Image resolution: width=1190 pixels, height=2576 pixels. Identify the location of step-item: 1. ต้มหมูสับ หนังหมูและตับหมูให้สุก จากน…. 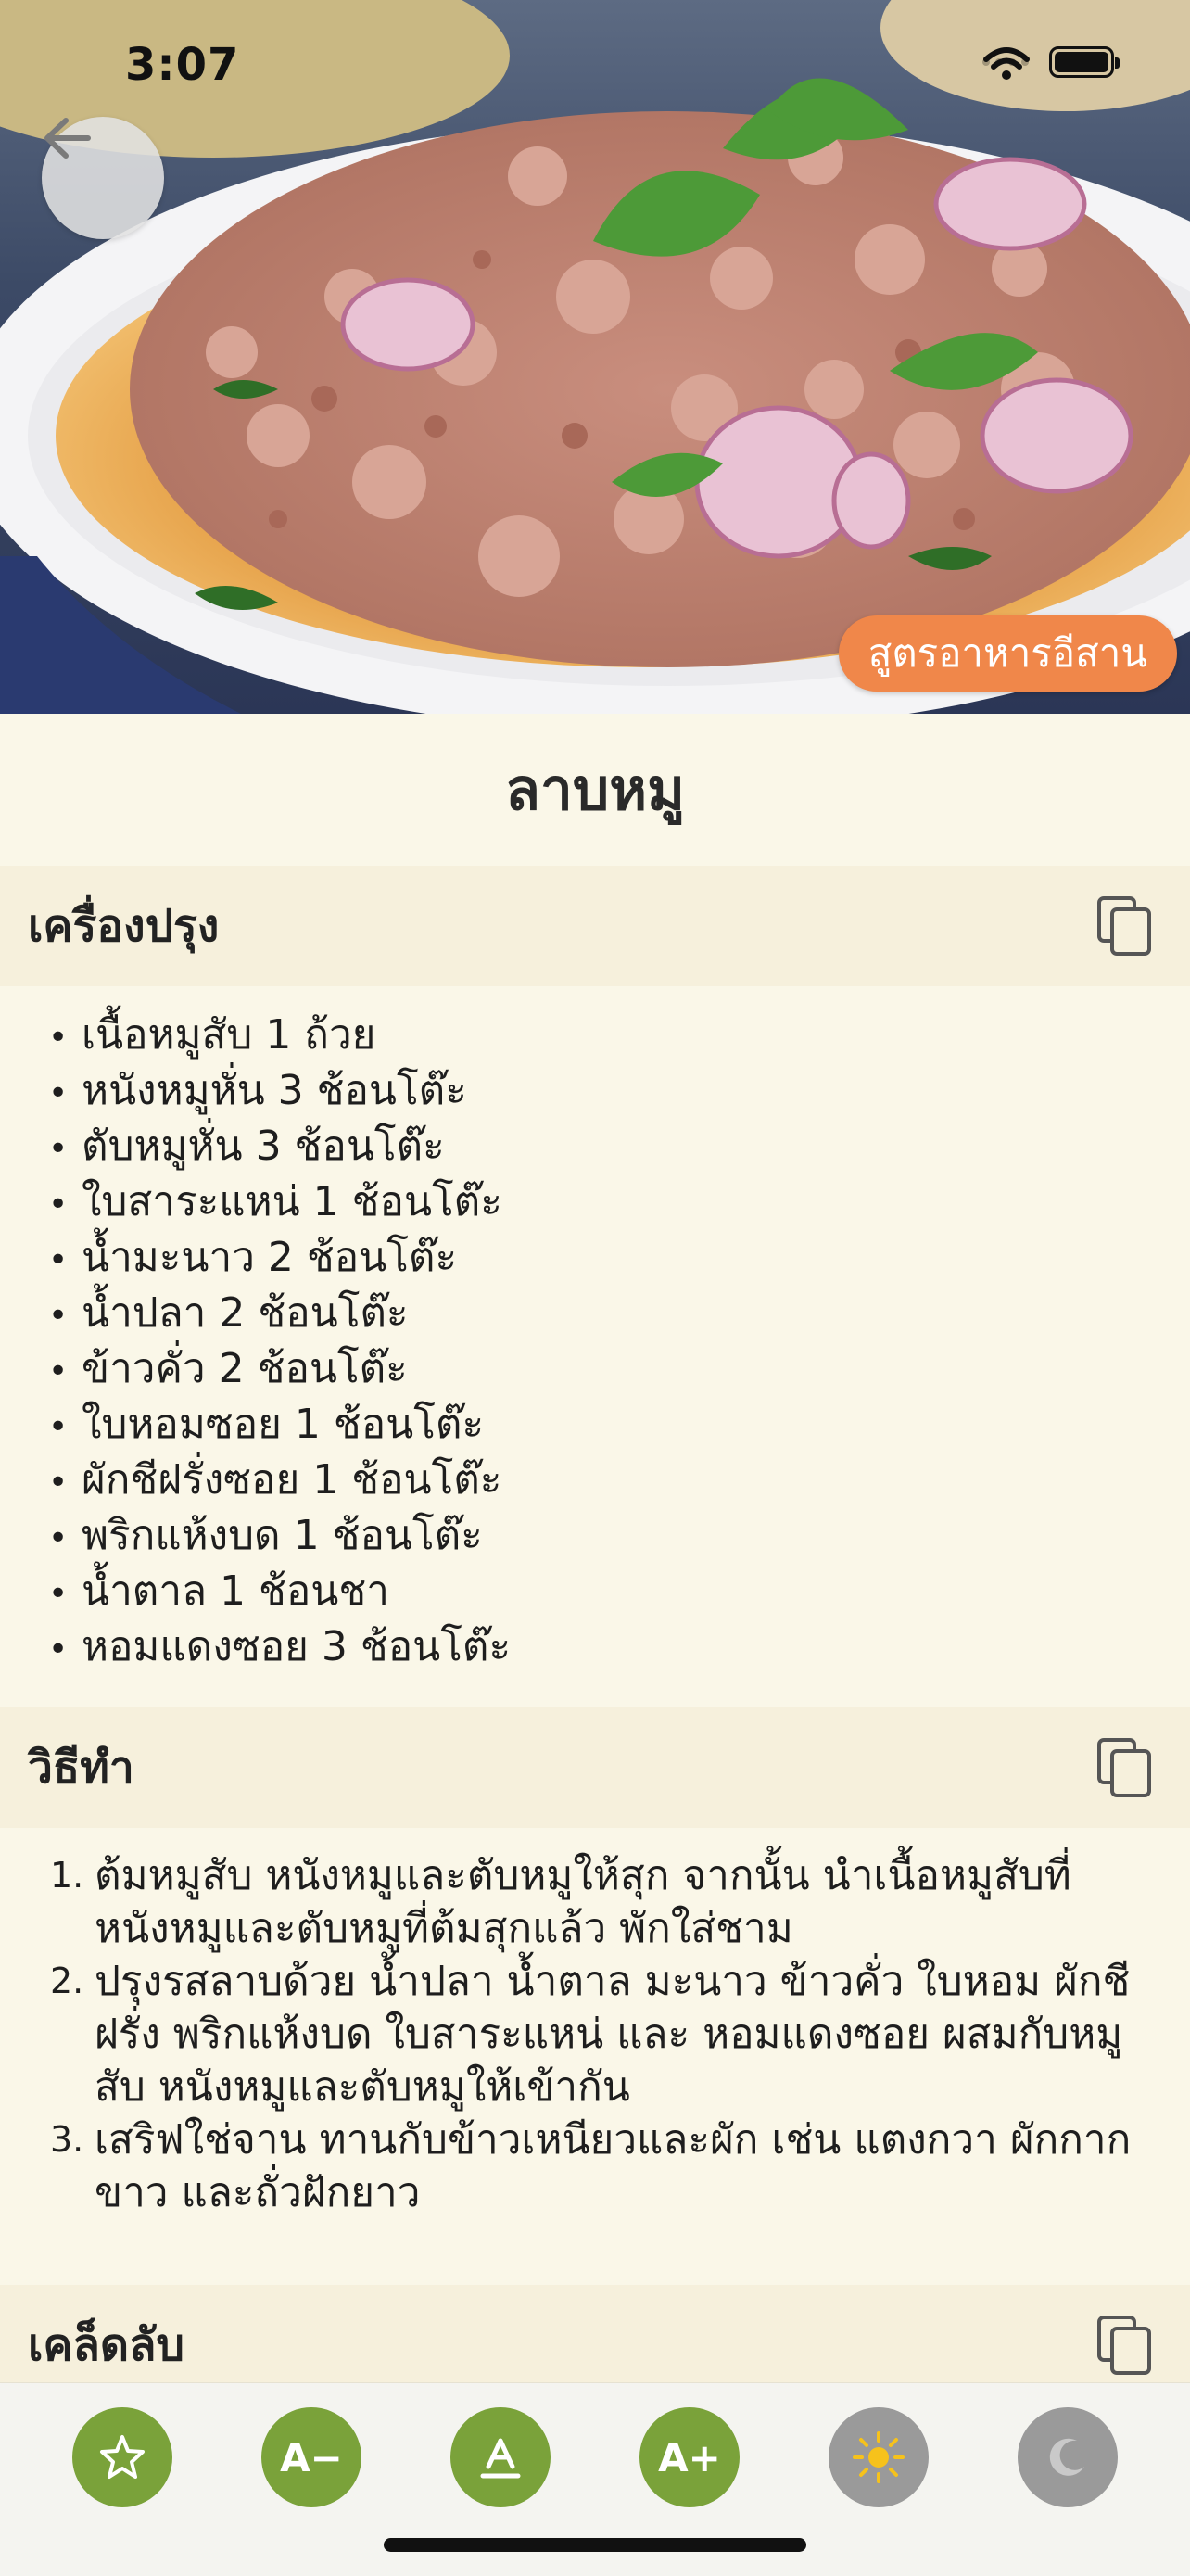
(606, 1902).